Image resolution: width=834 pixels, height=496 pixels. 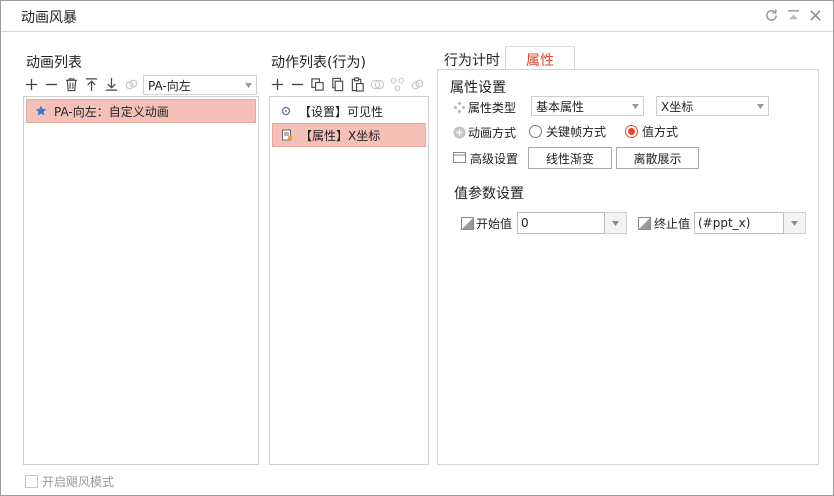 I want to click on window-title: 动画风暴, so click(x=49, y=18).